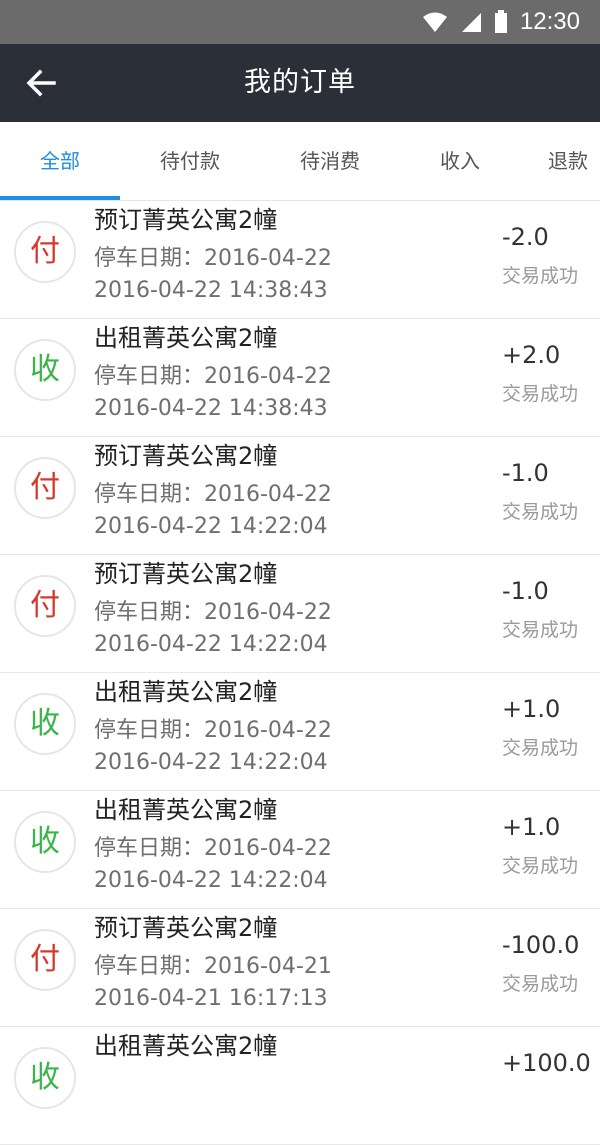  Describe the element at coordinates (546, 1063) in the screenshot. I see `order-amount: +100.0` at that location.